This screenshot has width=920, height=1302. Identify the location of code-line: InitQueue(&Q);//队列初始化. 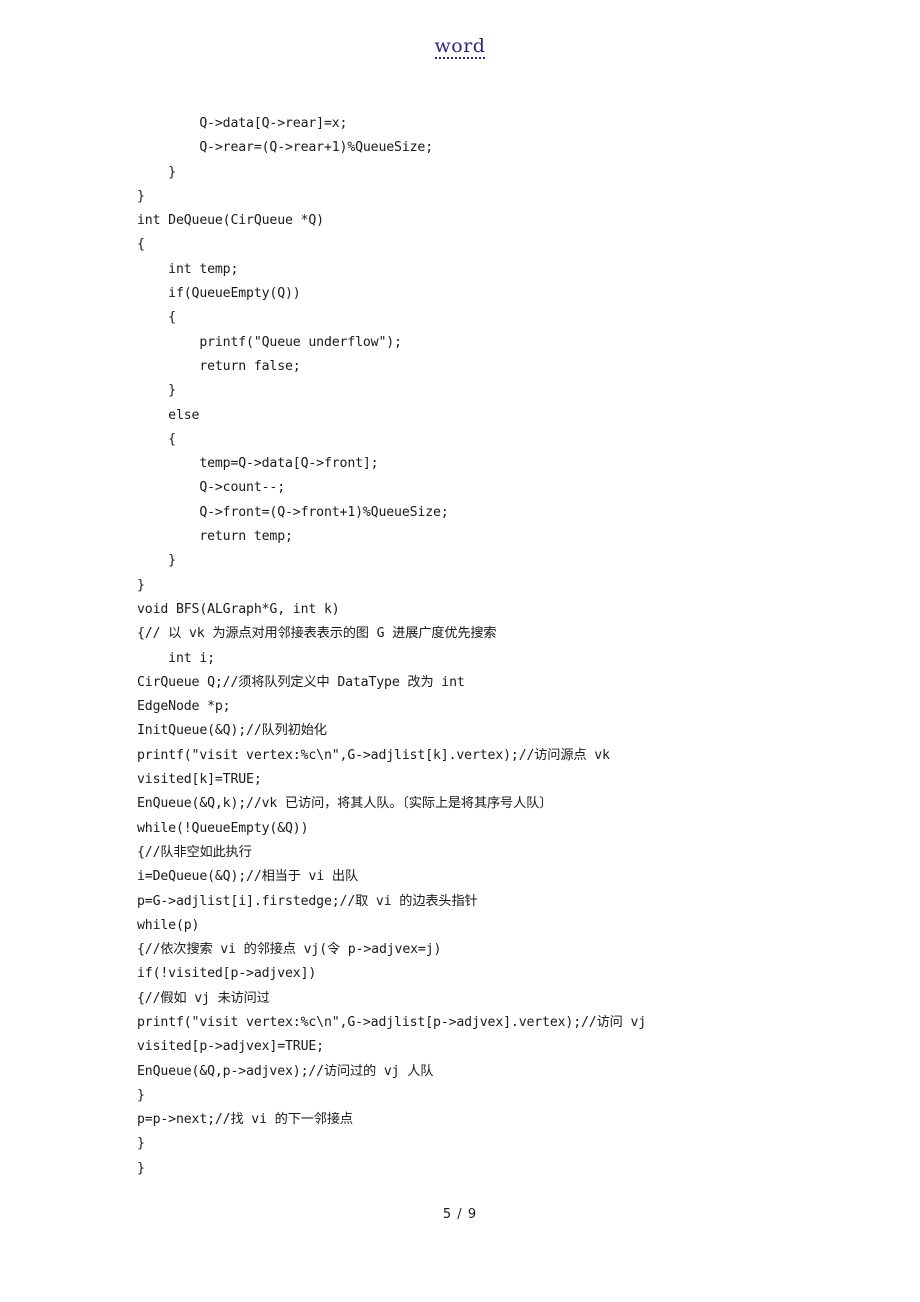
(232, 731).